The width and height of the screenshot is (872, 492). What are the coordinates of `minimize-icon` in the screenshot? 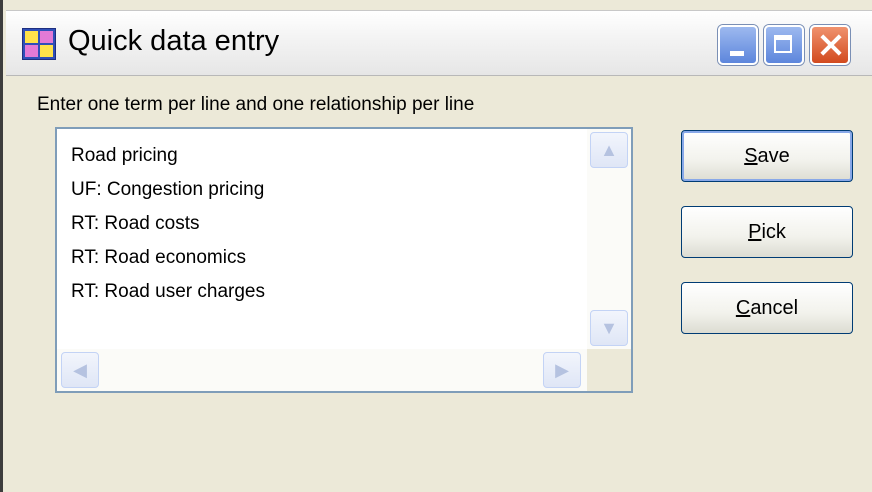 It's located at (738, 45).